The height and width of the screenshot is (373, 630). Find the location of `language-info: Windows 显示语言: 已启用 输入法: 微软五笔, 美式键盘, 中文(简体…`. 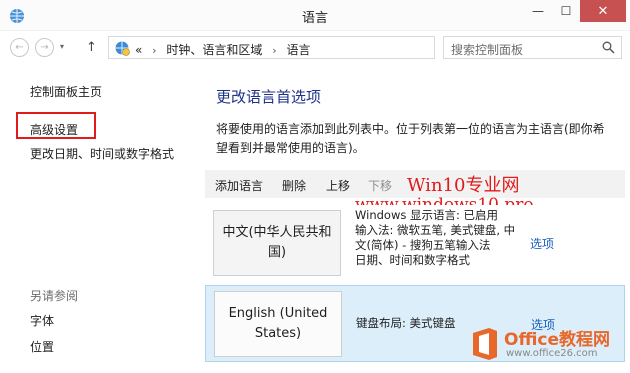

language-info: Windows 显示语言: 已启用 输入法: 微软五笔, 美式键盘, 中文(简体… is located at coordinates (440, 238).